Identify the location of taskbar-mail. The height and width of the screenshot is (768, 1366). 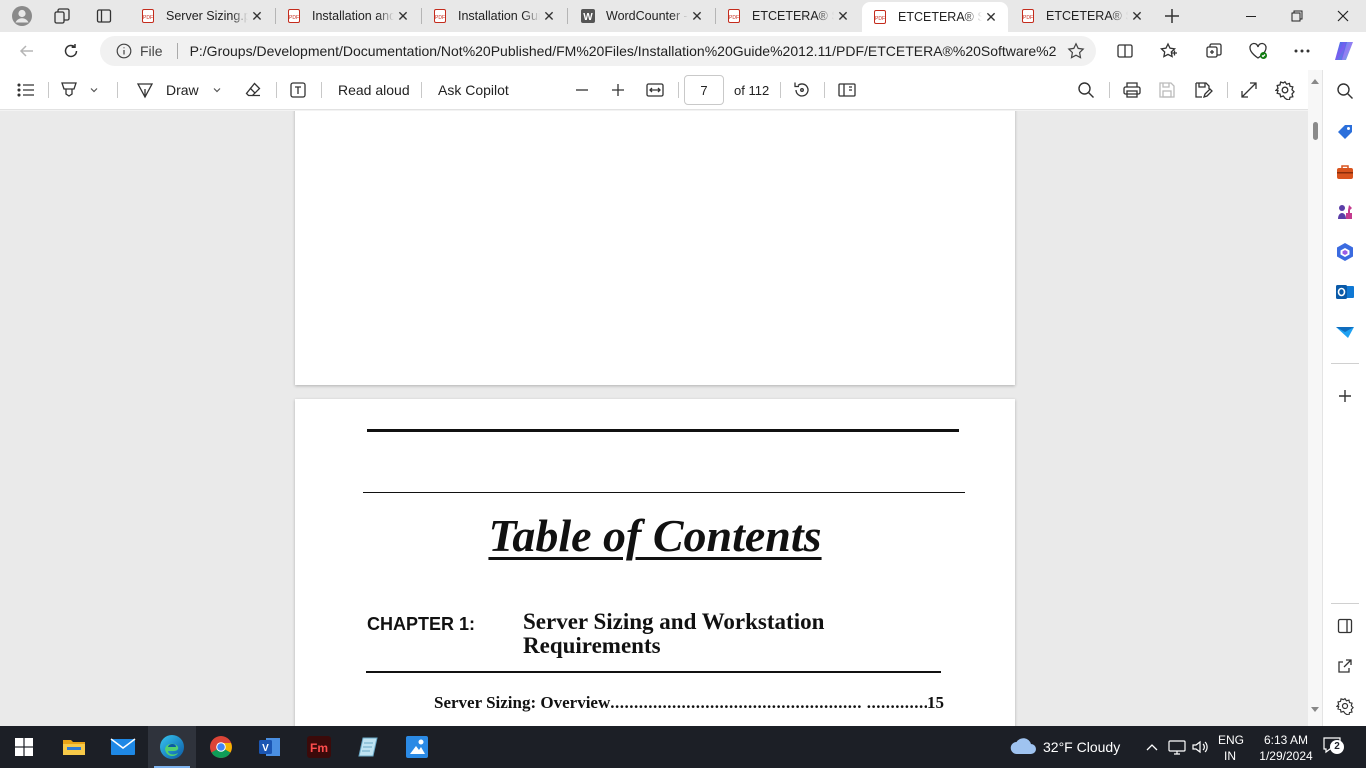
(123, 747).